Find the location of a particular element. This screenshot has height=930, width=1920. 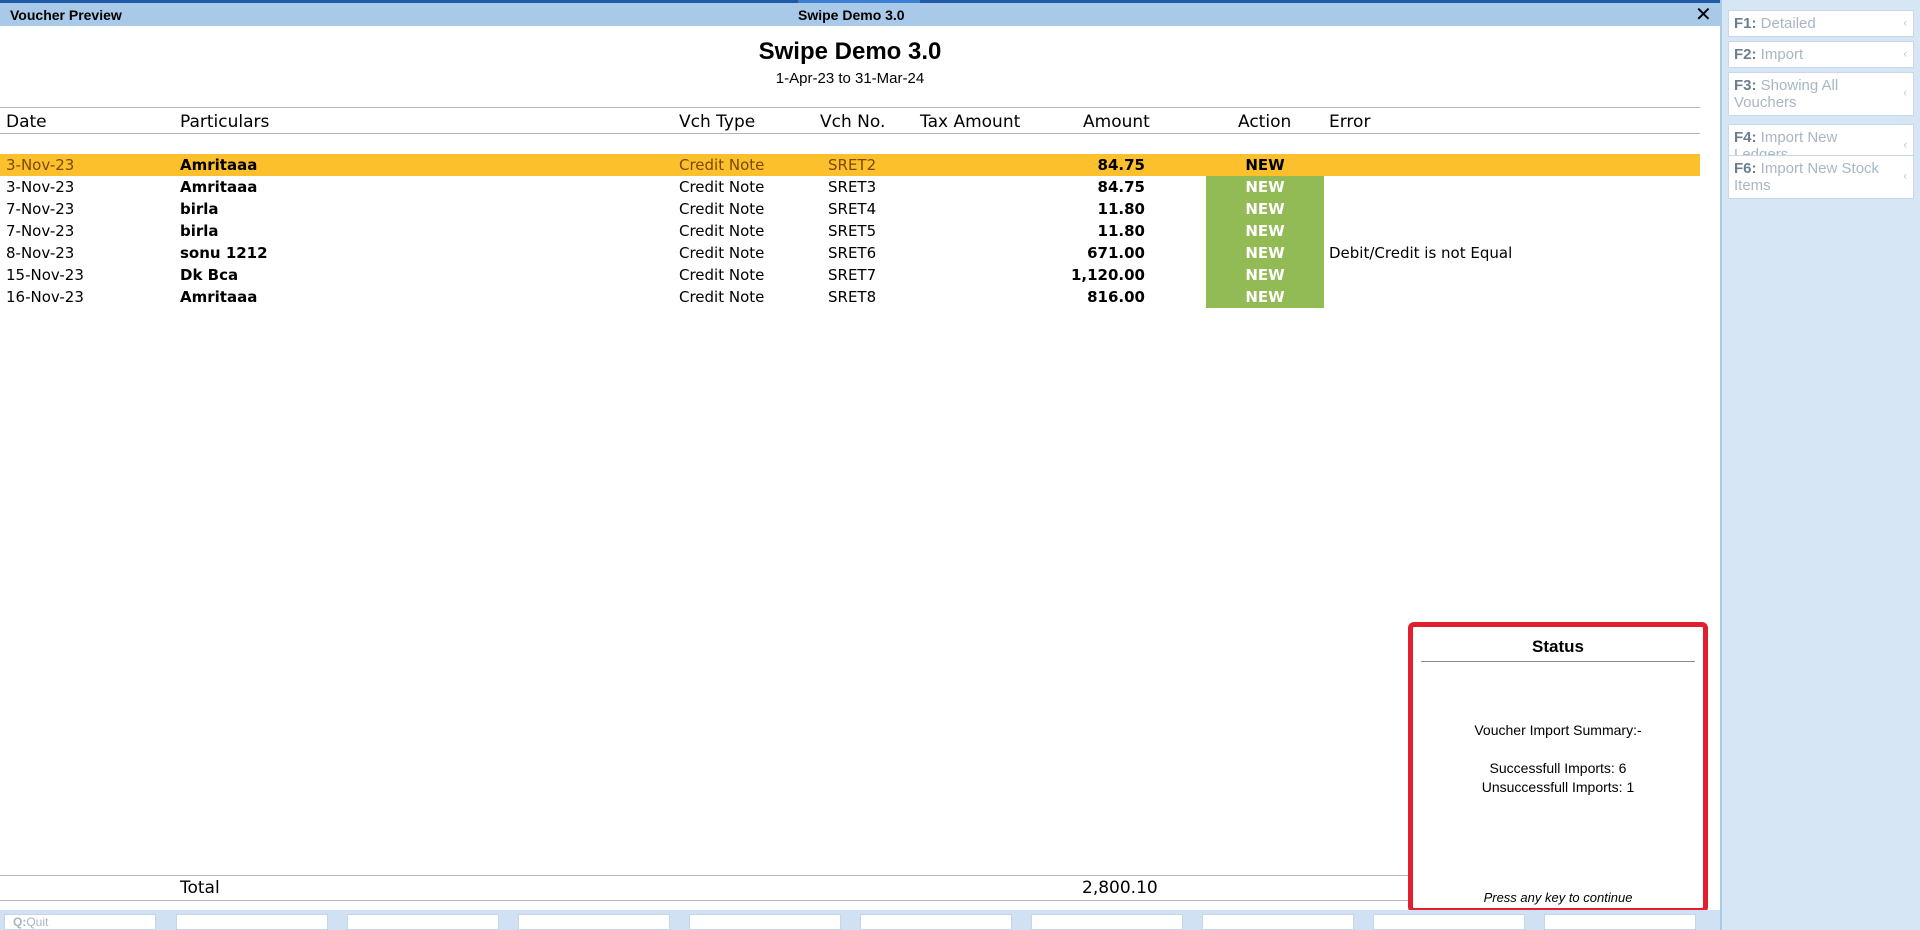

cell-vch-no: SRET3 is located at coordinates (852, 187).